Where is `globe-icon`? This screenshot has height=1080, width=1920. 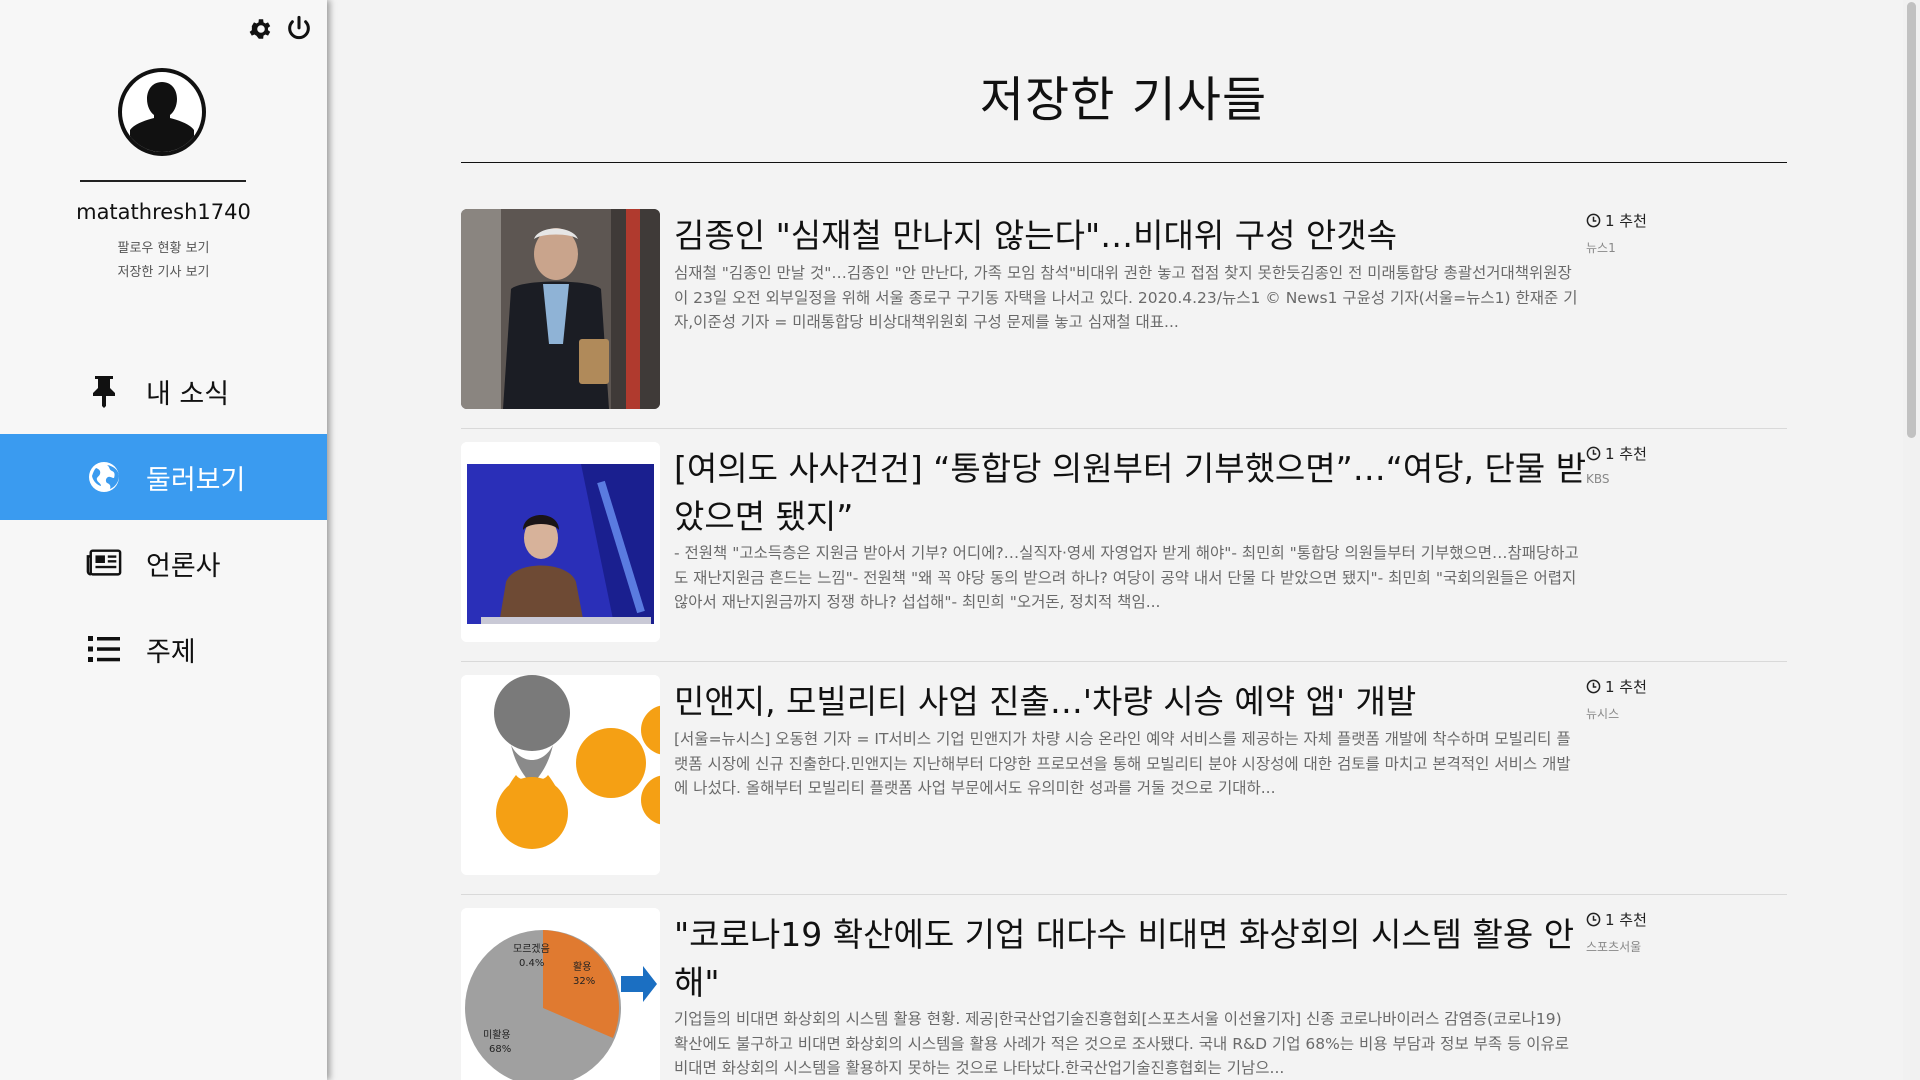 globe-icon is located at coordinates (104, 477).